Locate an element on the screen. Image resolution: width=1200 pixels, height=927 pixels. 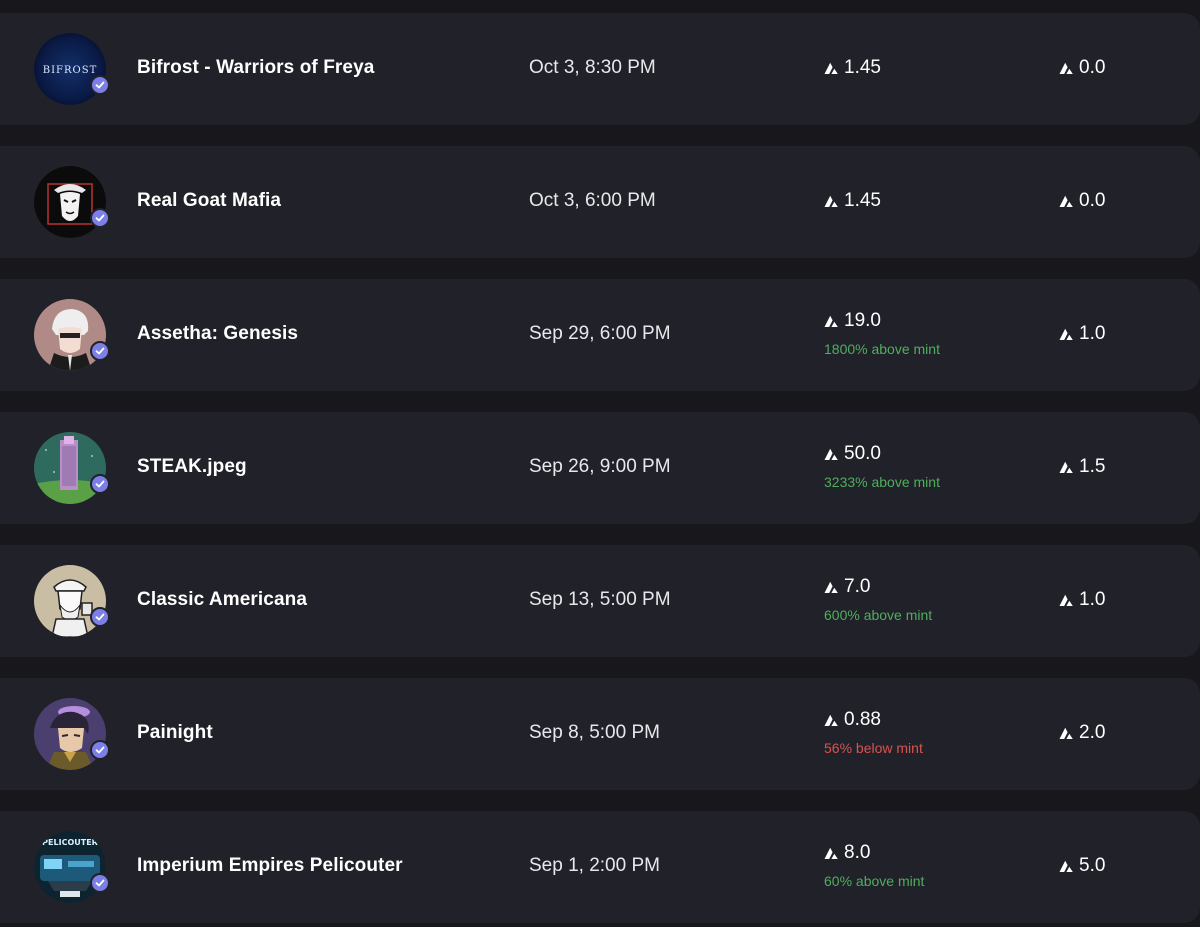
avatar-logo-text: BIFROST is located at coordinates (70, 70).